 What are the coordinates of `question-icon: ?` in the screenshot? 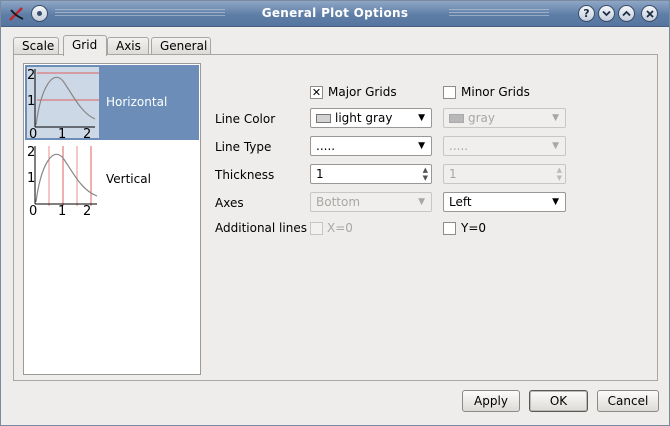 It's located at (586, 13).